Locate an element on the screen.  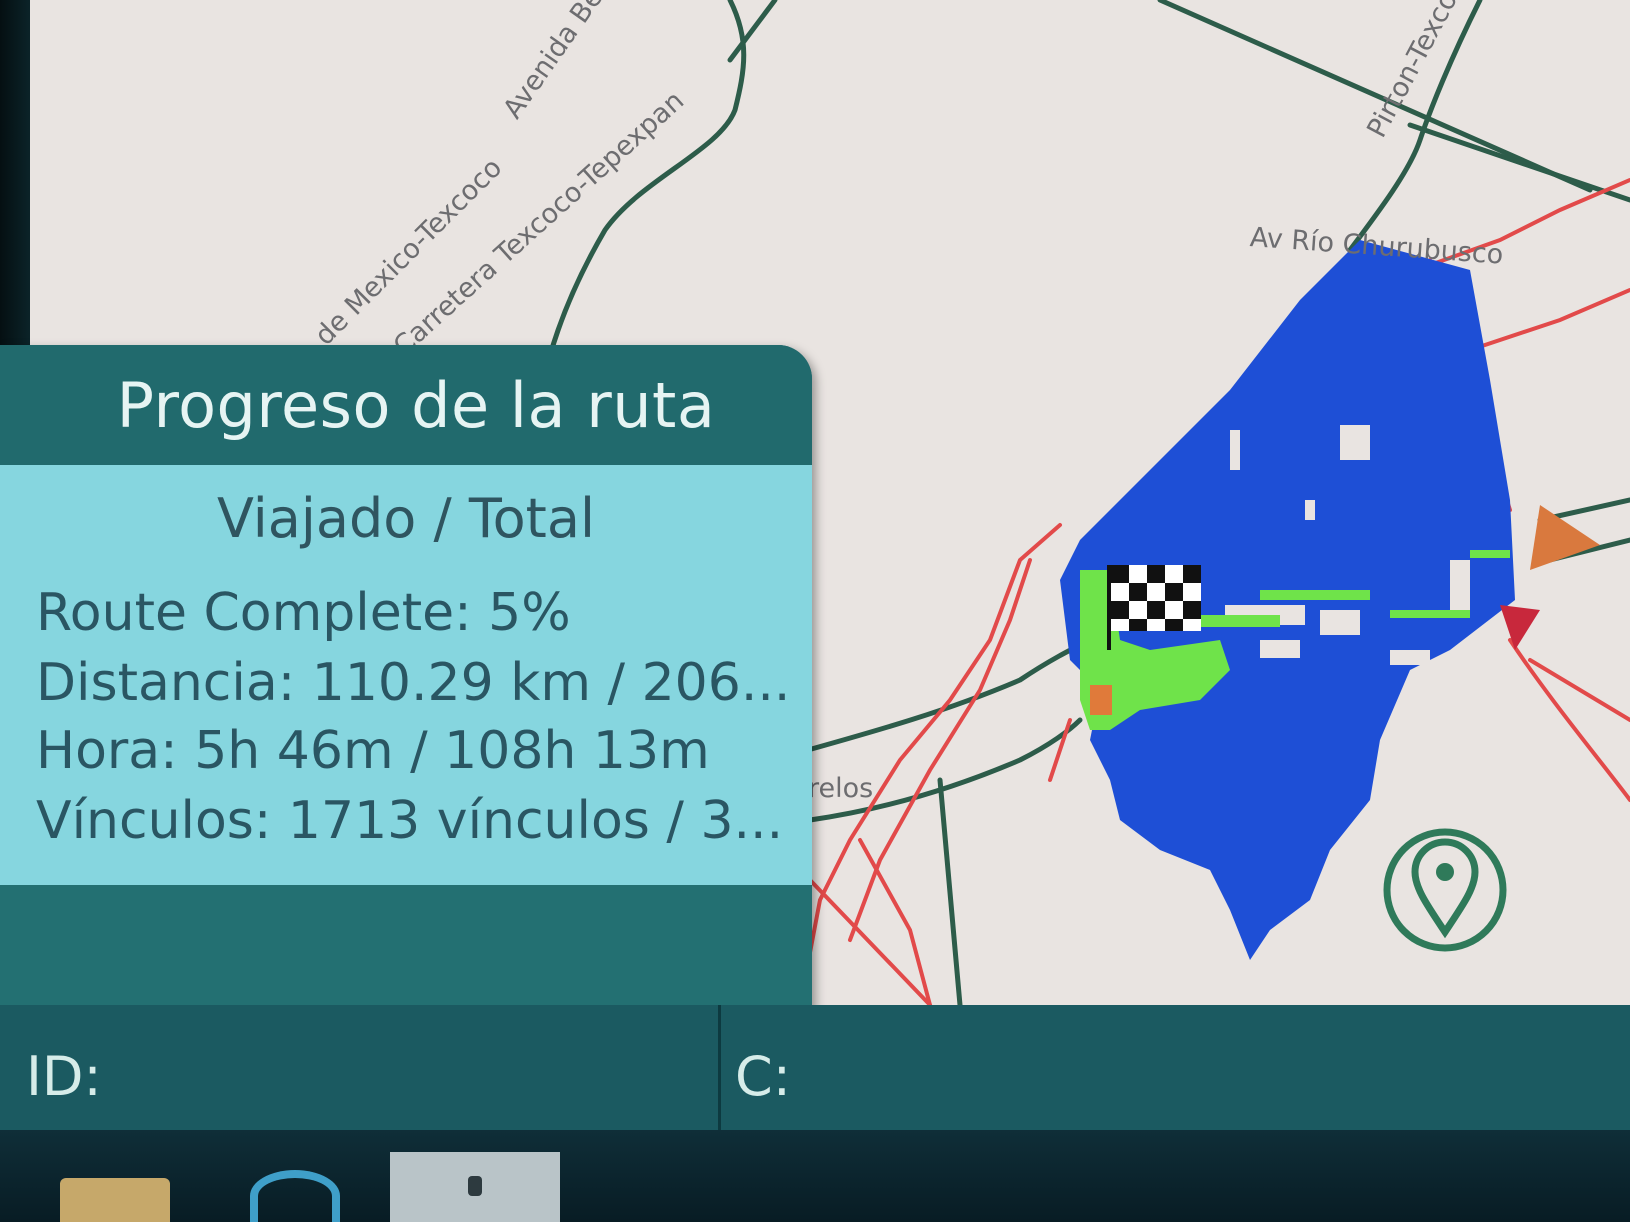
road-label-relos: relos is located at coordinates (841, 788).